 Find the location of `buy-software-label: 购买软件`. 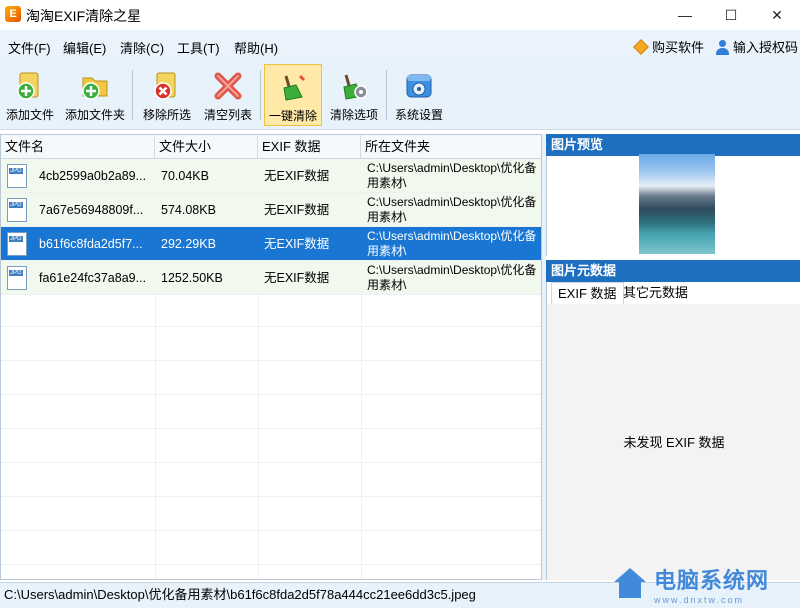

buy-software-label: 购买软件 is located at coordinates (678, 47).